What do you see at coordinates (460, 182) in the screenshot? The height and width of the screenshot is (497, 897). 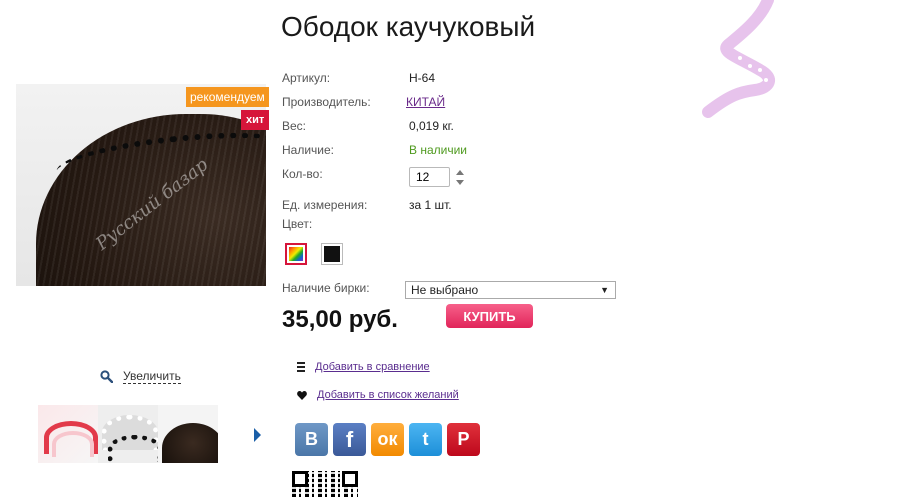 I see `quantity-decrease-icon` at bounding box center [460, 182].